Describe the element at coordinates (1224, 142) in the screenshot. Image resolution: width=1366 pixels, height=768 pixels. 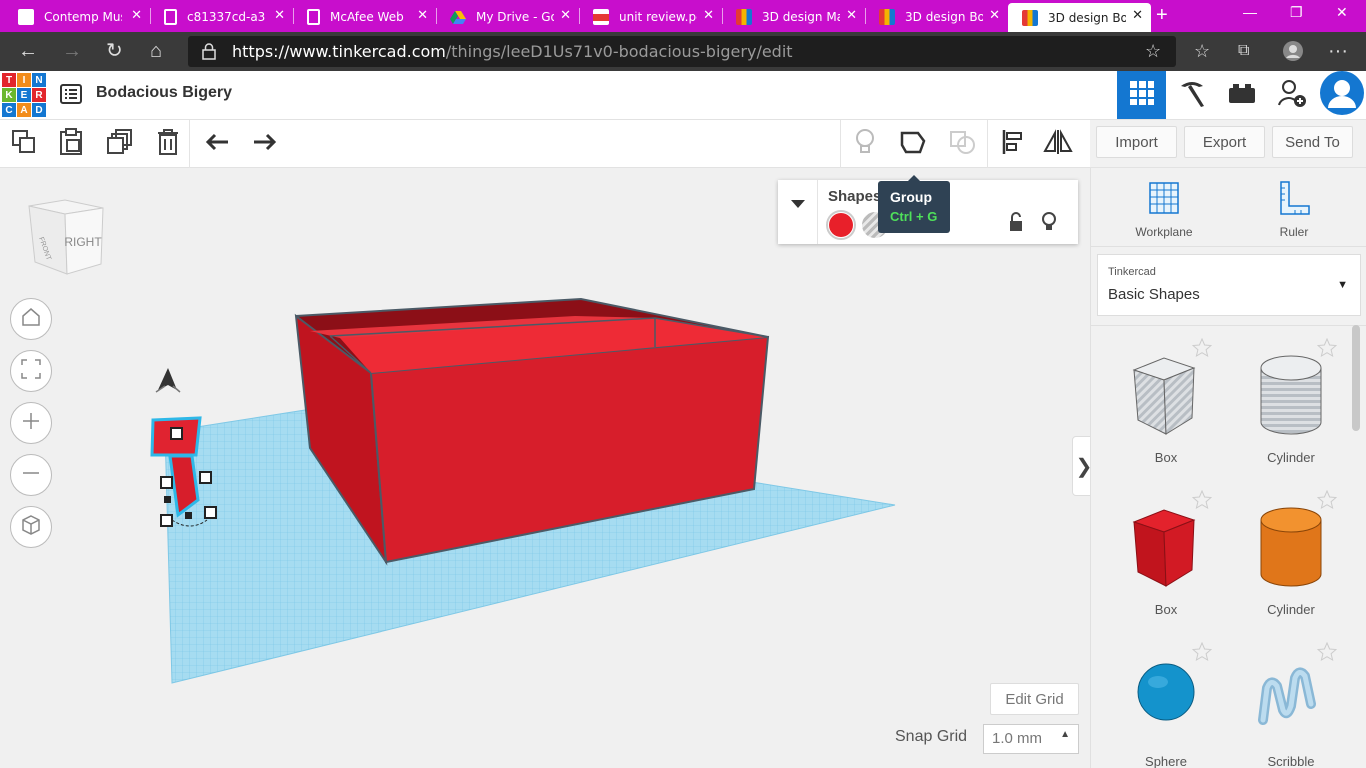
I see `export-button: Export` at that location.